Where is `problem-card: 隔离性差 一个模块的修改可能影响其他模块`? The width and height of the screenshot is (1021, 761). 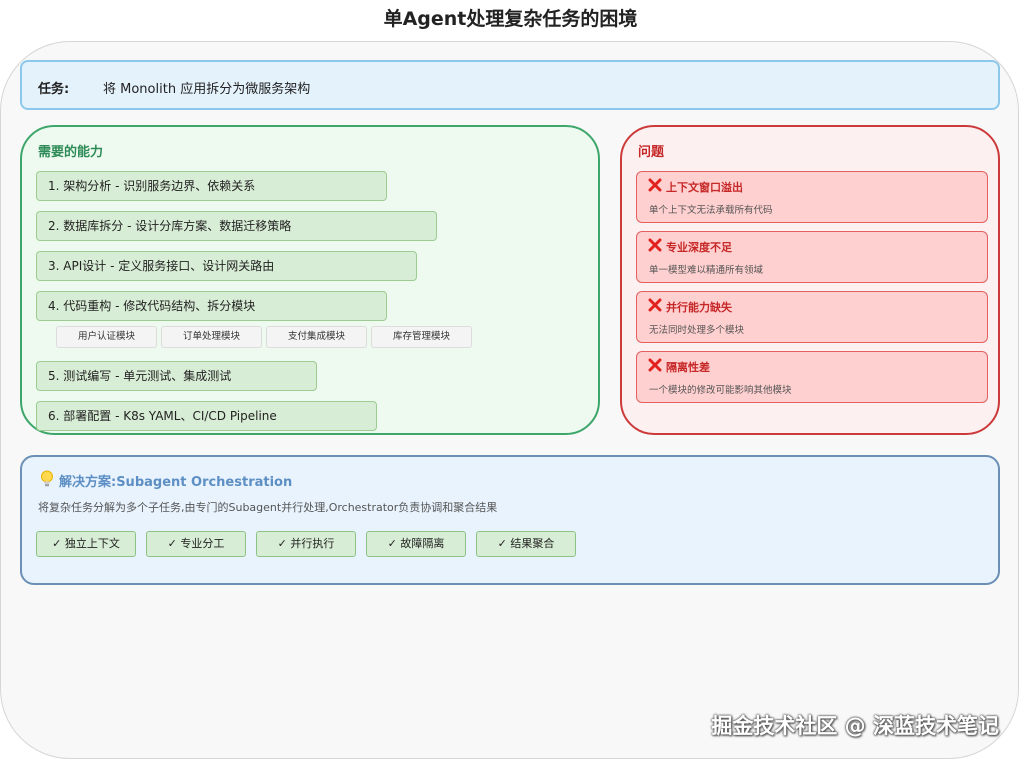 problem-card: 隔离性差 一个模块的修改可能影响其他模块 is located at coordinates (812, 377).